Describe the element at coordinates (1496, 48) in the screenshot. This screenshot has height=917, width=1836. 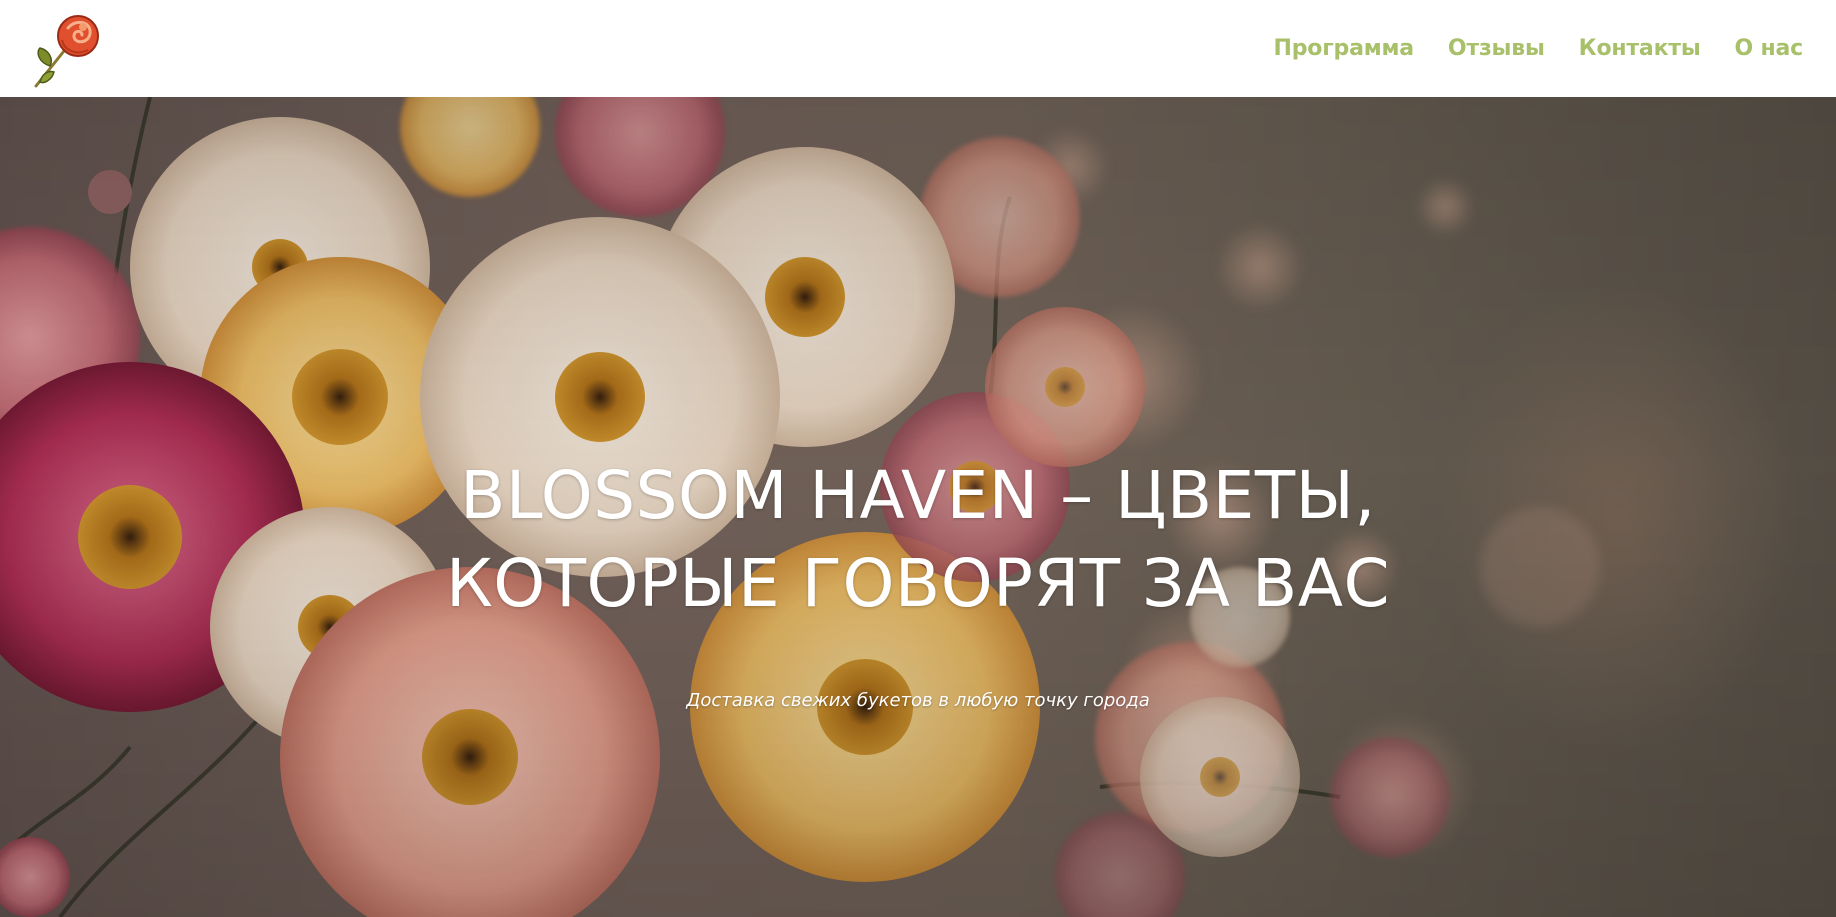
I see `nav-link-reviews: Отзывы` at that location.